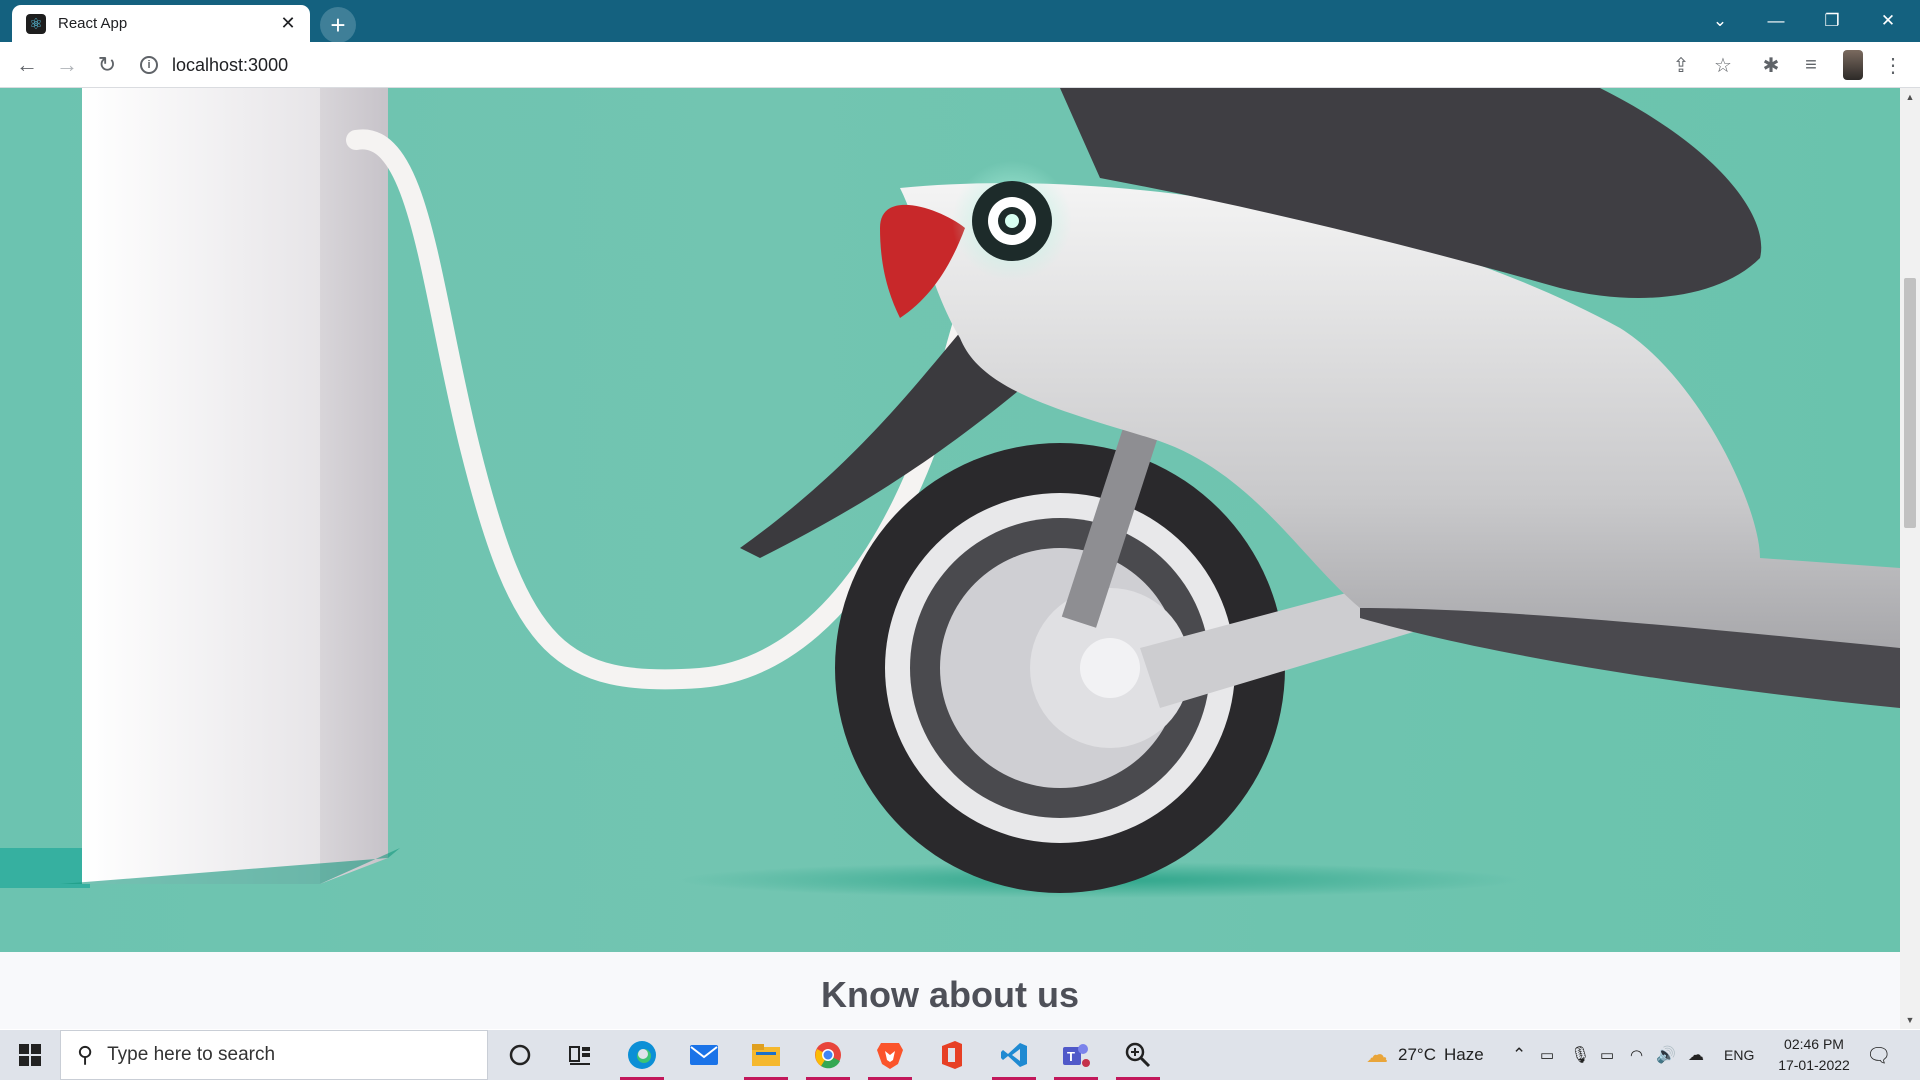  What do you see at coordinates (952, 1055) in the screenshot?
I see `office-icon` at bounding box center [952, 1055].